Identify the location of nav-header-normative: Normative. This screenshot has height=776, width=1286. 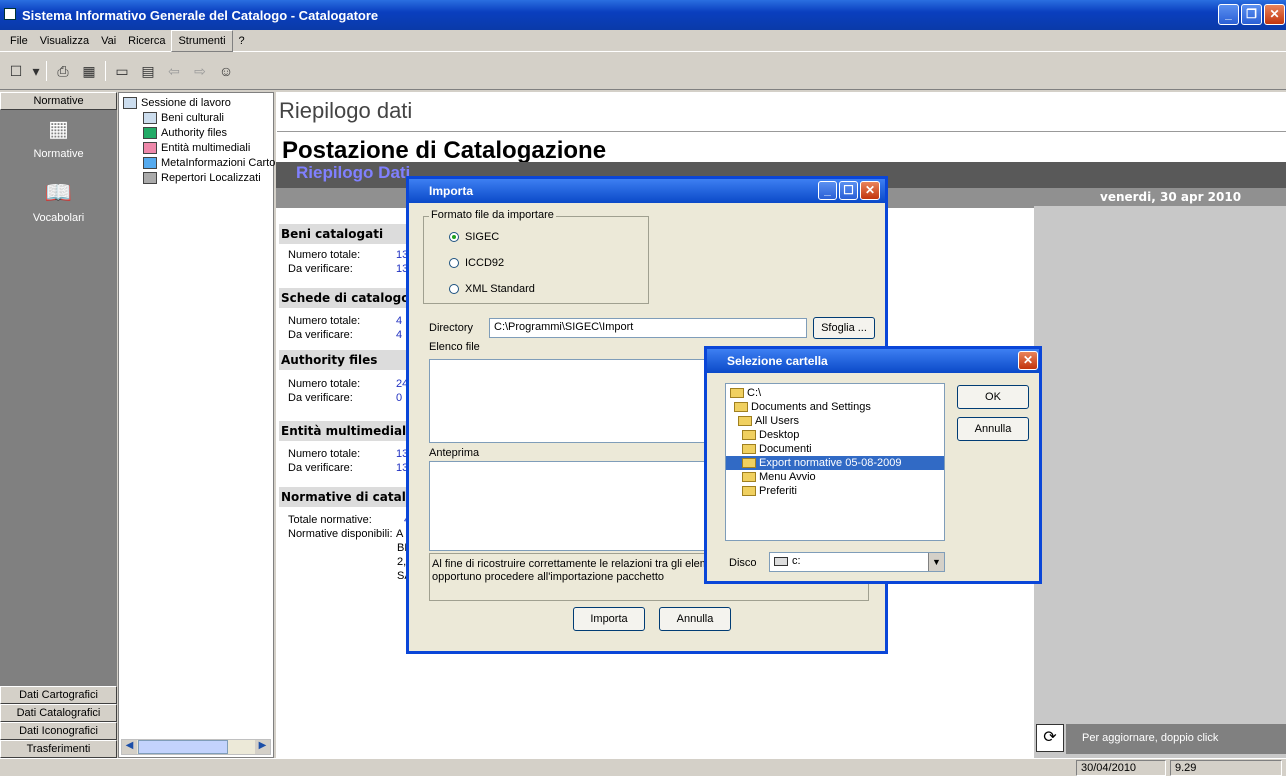
(58, 101).